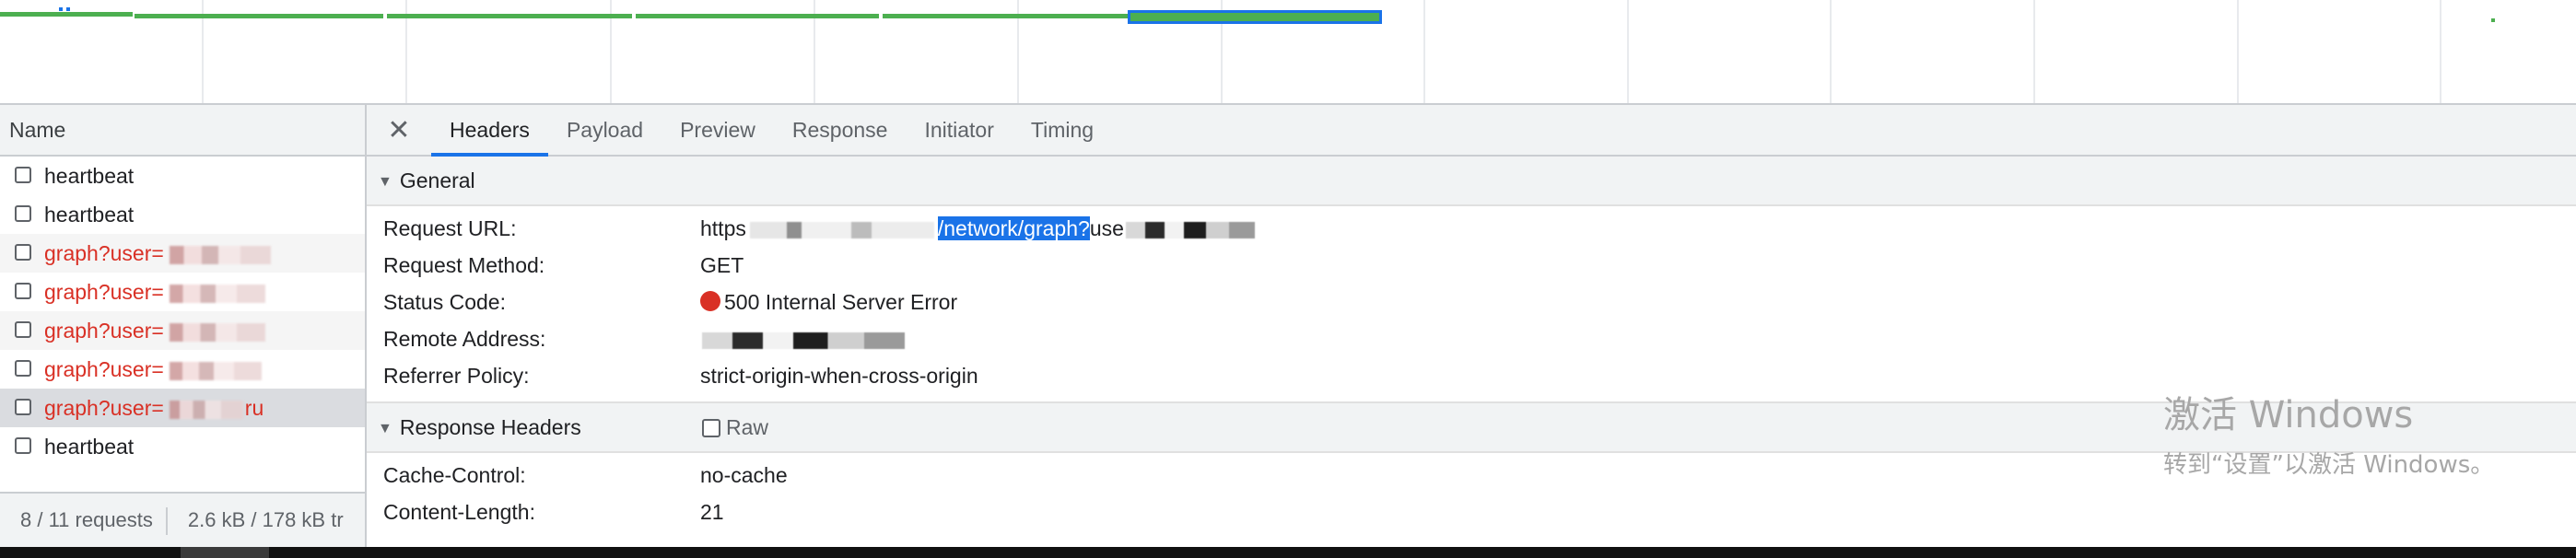 The width and height of the screenshot is (2576, 558). Describe the element at coordinates (1471, 181) in the screenshot. I see `general-section-header: ▼ General` at that location.